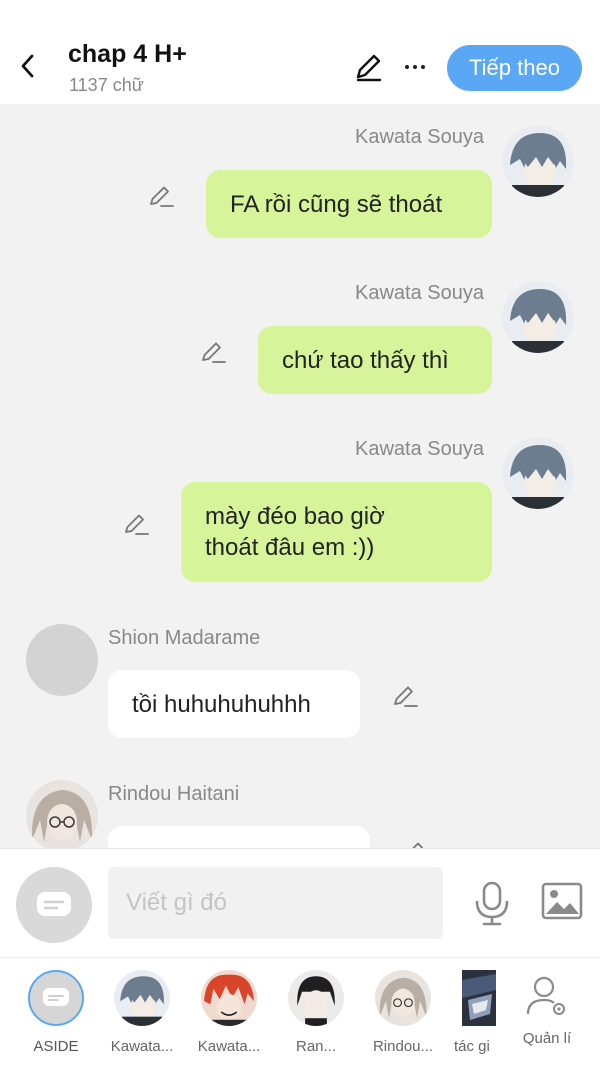 The height and width of the screenshot is (1067, 600). What do you see at coordinates (184, 638) in the screenshot?
I see `sender-name: Shion Madarame` at bounding box center [184, 638].